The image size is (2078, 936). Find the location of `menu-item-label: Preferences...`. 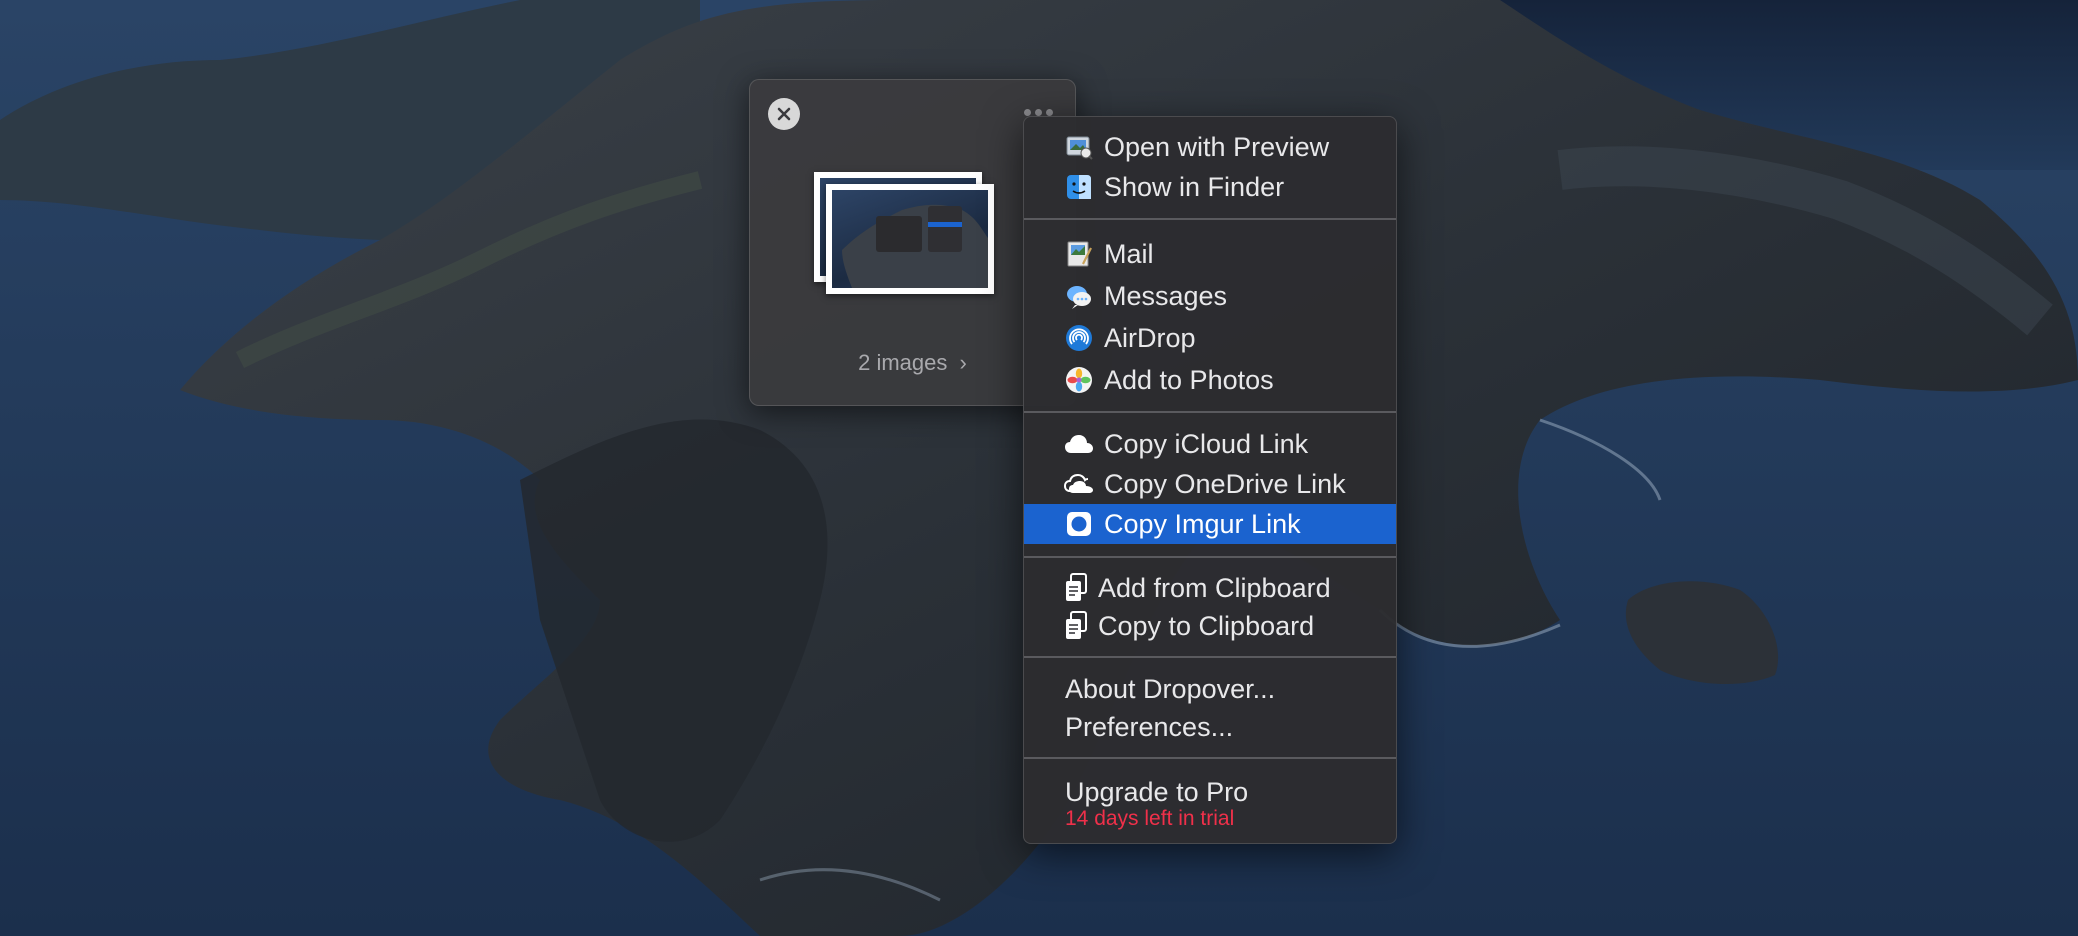

menu-item-label: Preferences... is located at coordinates (1149, 726).